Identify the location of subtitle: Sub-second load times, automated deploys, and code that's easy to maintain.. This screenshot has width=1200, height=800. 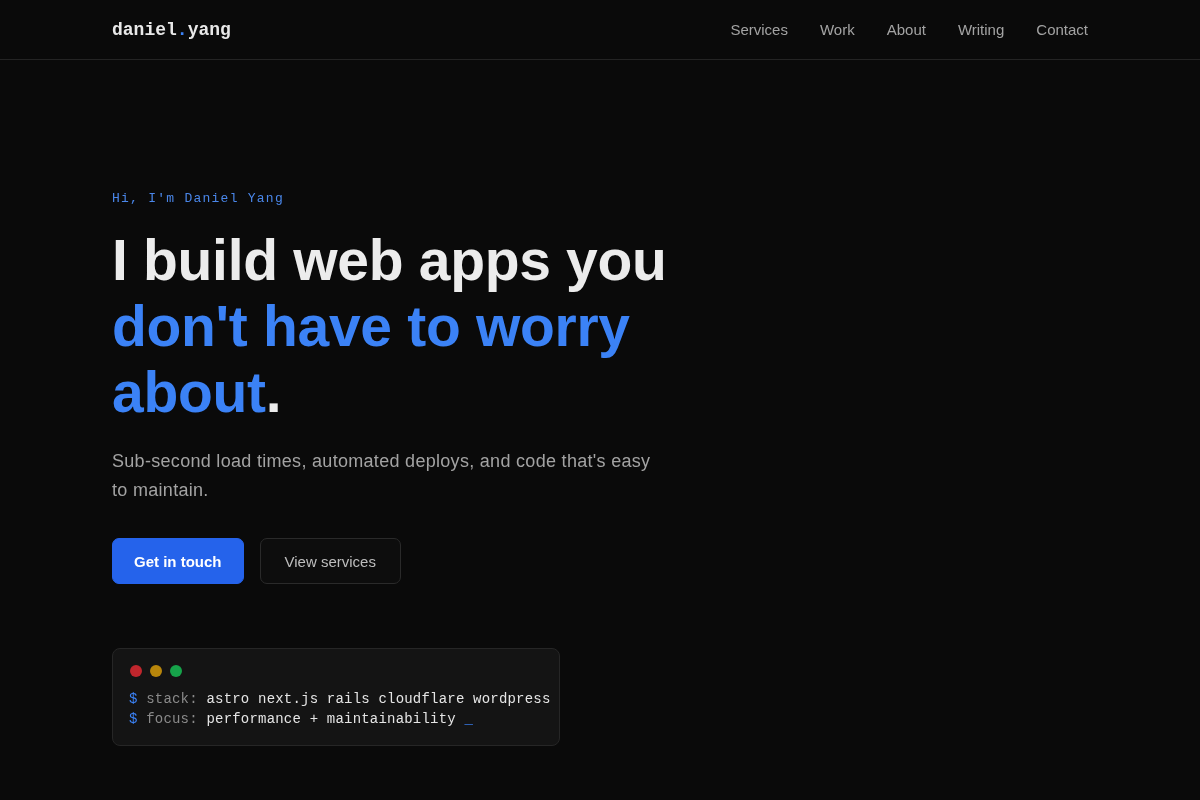
(382, 476).